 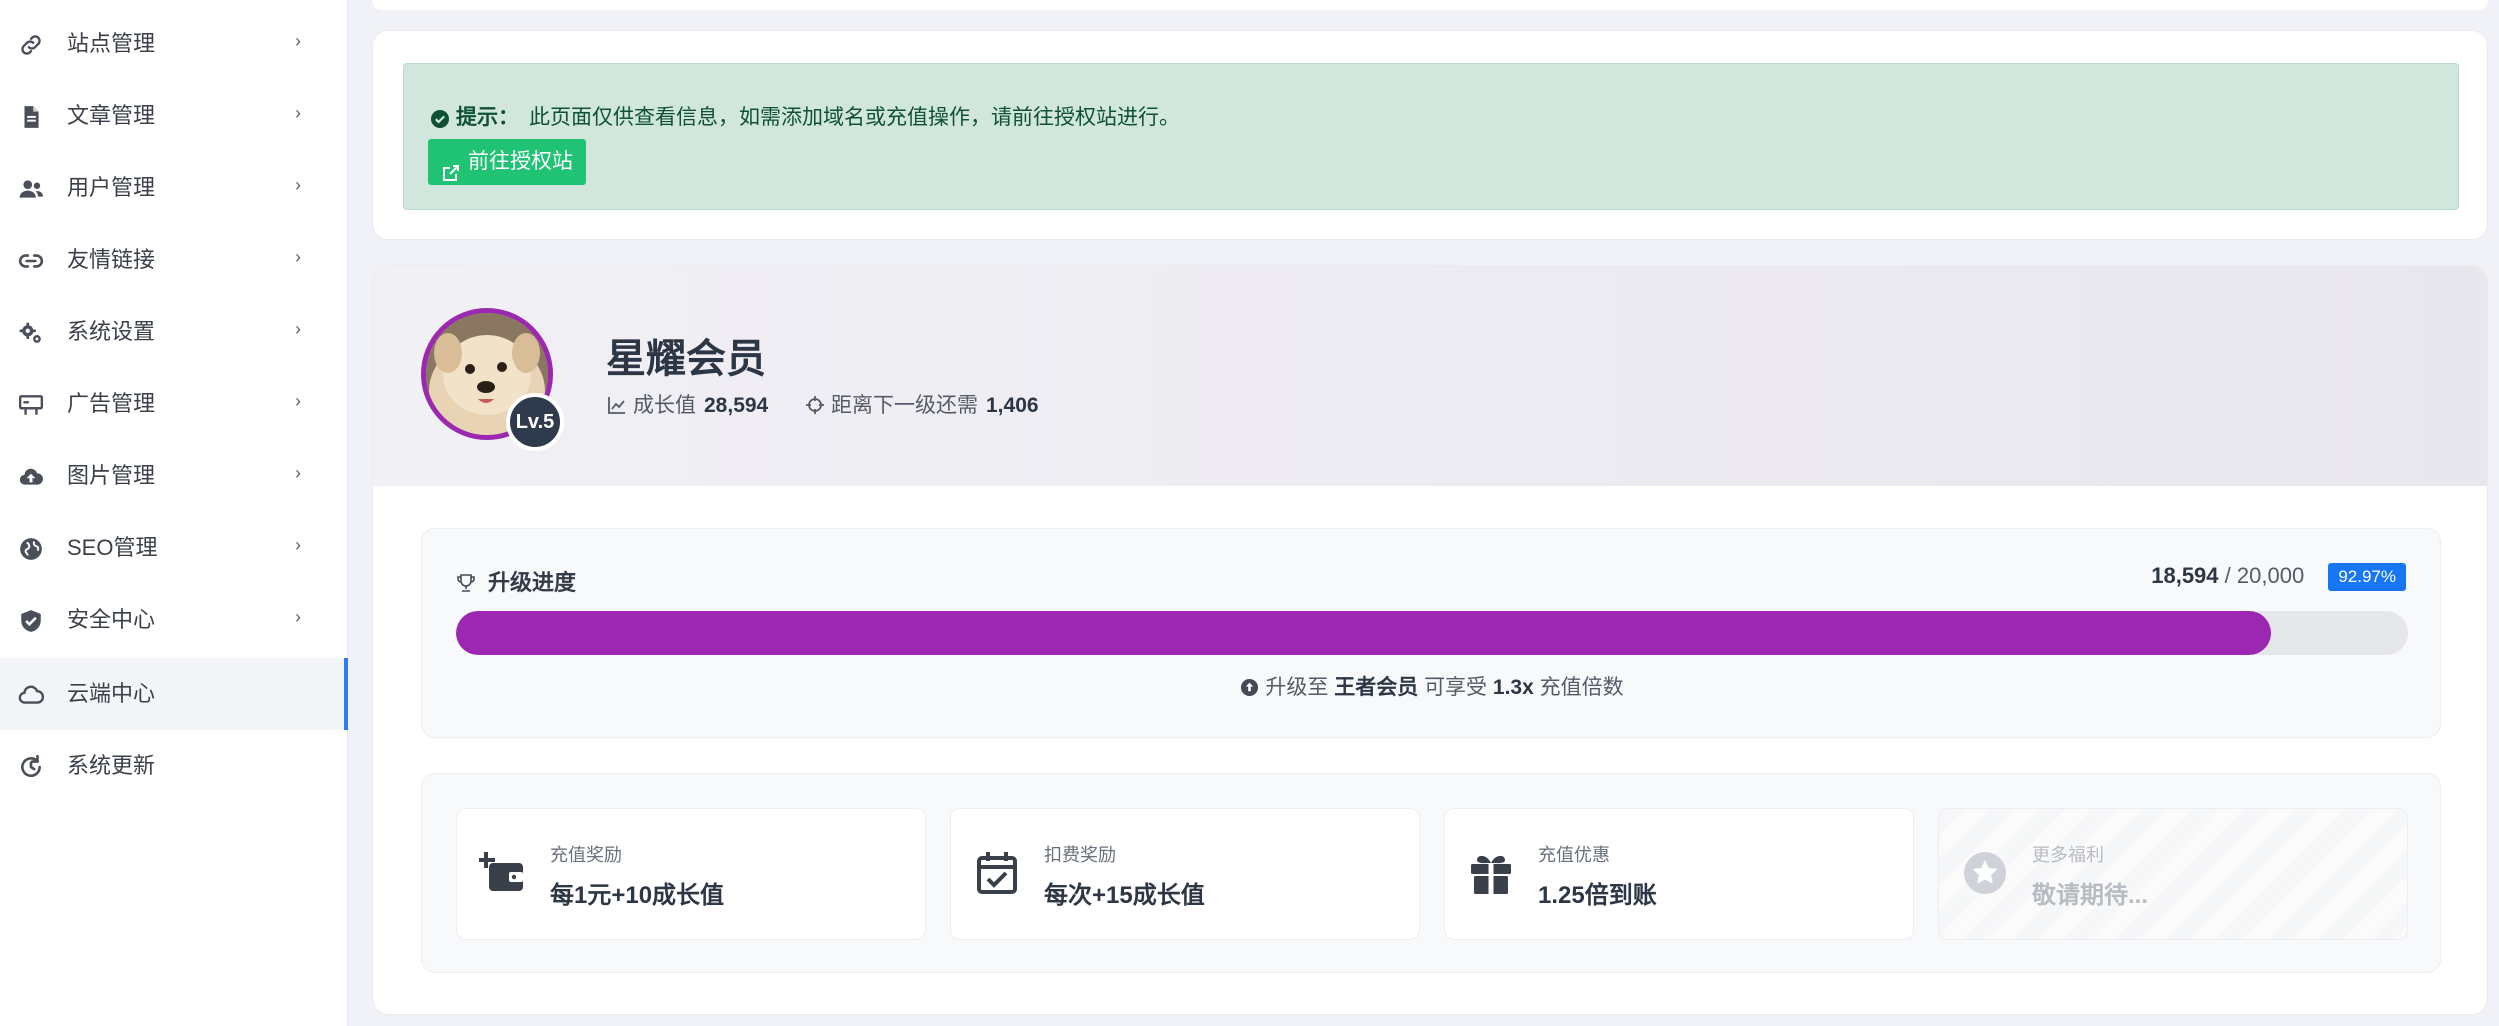 I want to click on note-prefix: 升级至, so click(x=1297, y=687).